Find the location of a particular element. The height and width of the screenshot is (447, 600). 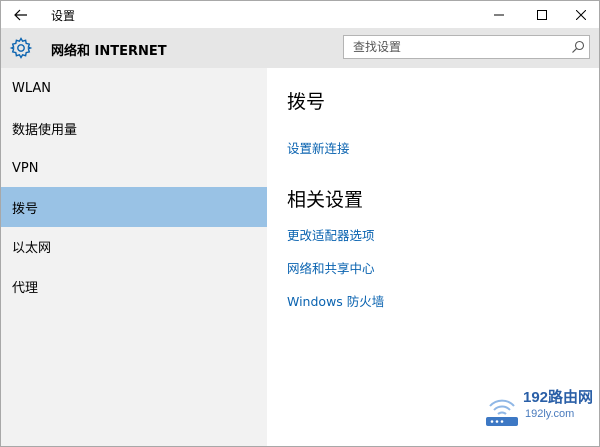

back-arrow-icon is located at coordinates (20, 14).